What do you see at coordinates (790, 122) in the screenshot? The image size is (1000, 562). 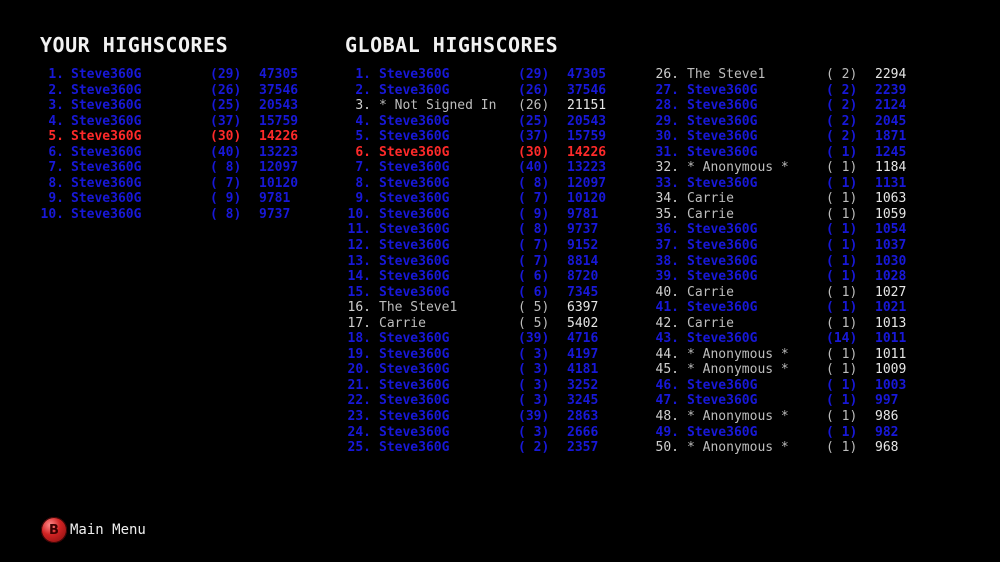 I see `score-row: 29. Steve360G ( 2) 2045` at bounding box center [790, 122].